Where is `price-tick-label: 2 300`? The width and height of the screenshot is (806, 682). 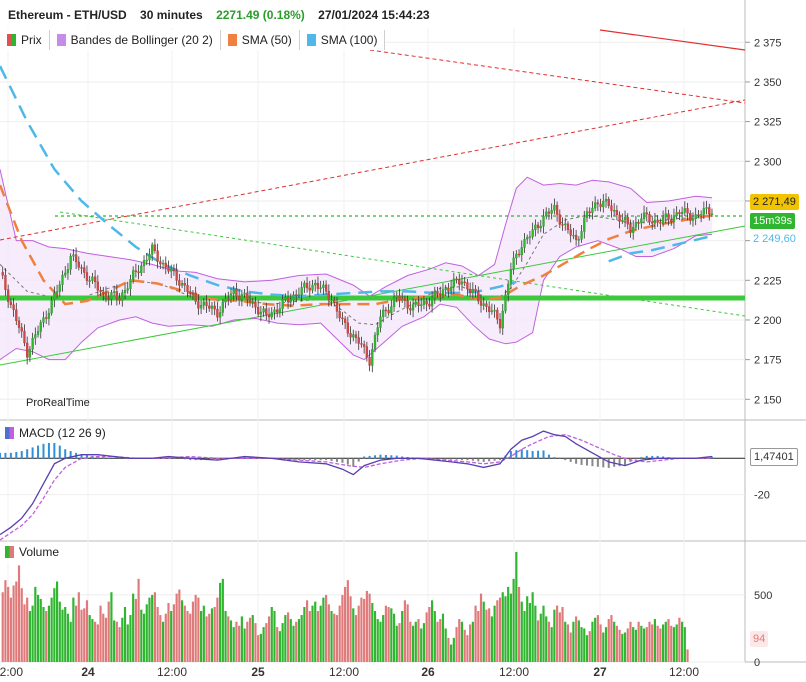 price-tick-label: 2 300 is located at coordinates (768, 162).